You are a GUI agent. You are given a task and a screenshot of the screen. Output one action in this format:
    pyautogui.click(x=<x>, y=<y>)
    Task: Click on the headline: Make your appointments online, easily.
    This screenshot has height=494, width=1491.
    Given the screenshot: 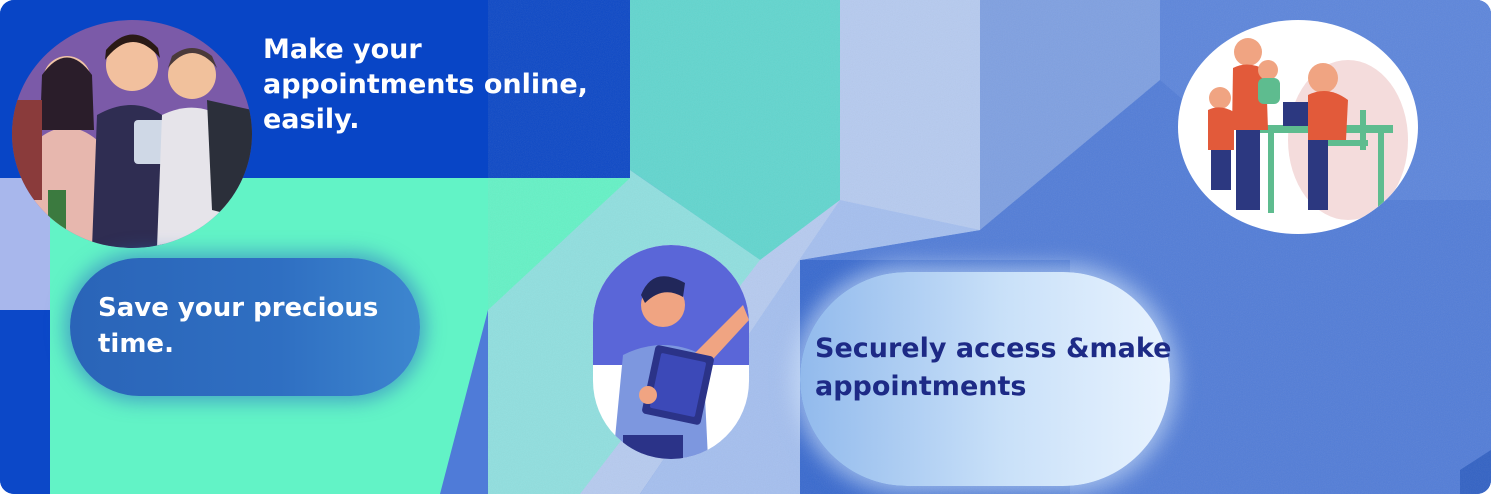 What is the action you would take?
    pyautogui.click(x=425, y=84)
    